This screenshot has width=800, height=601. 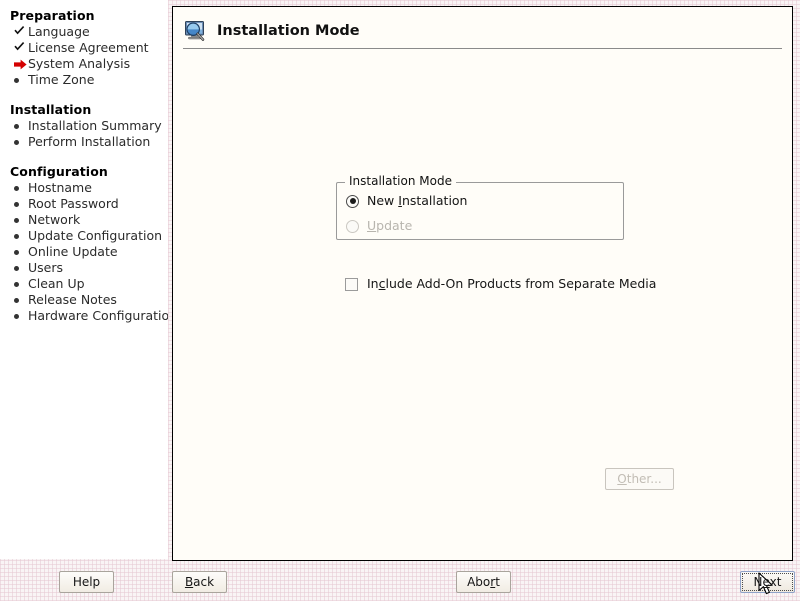 What do you see at coordinates (19, 64) in the screenshot?
I see `right-arrow-icon` at bounding box center [19, 64].